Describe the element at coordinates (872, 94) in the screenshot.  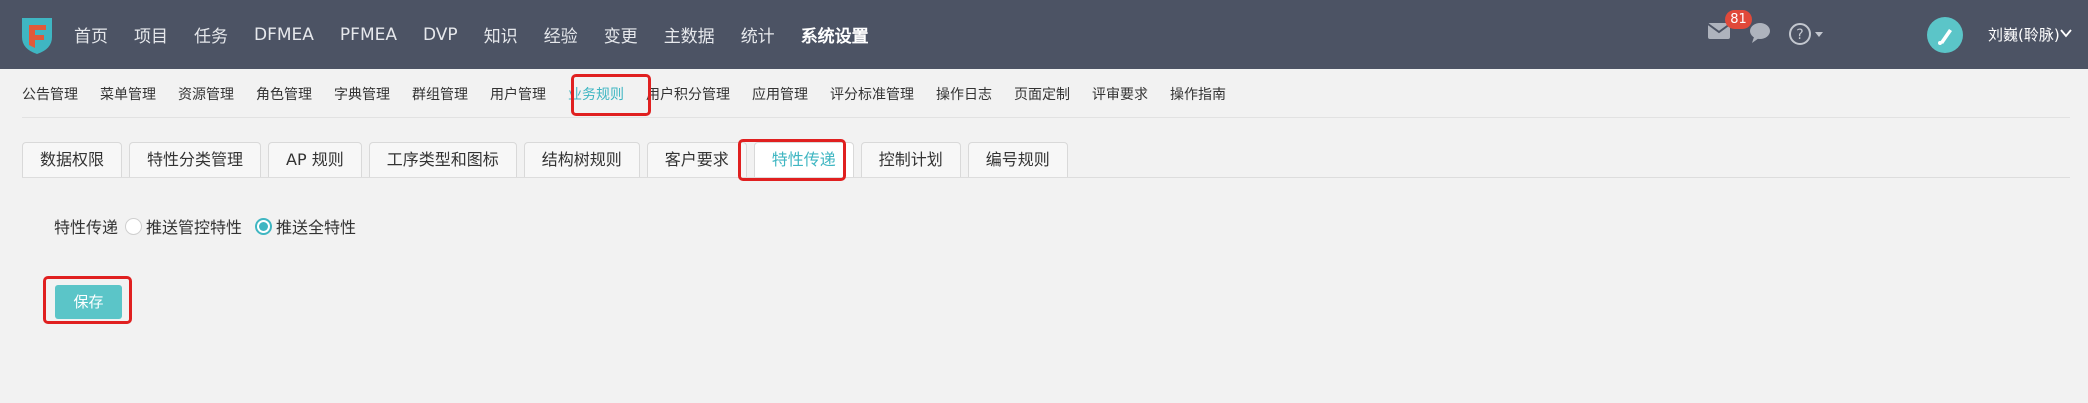
I see `subnav-item-scoring-standard: 评分标准管理` at that location.